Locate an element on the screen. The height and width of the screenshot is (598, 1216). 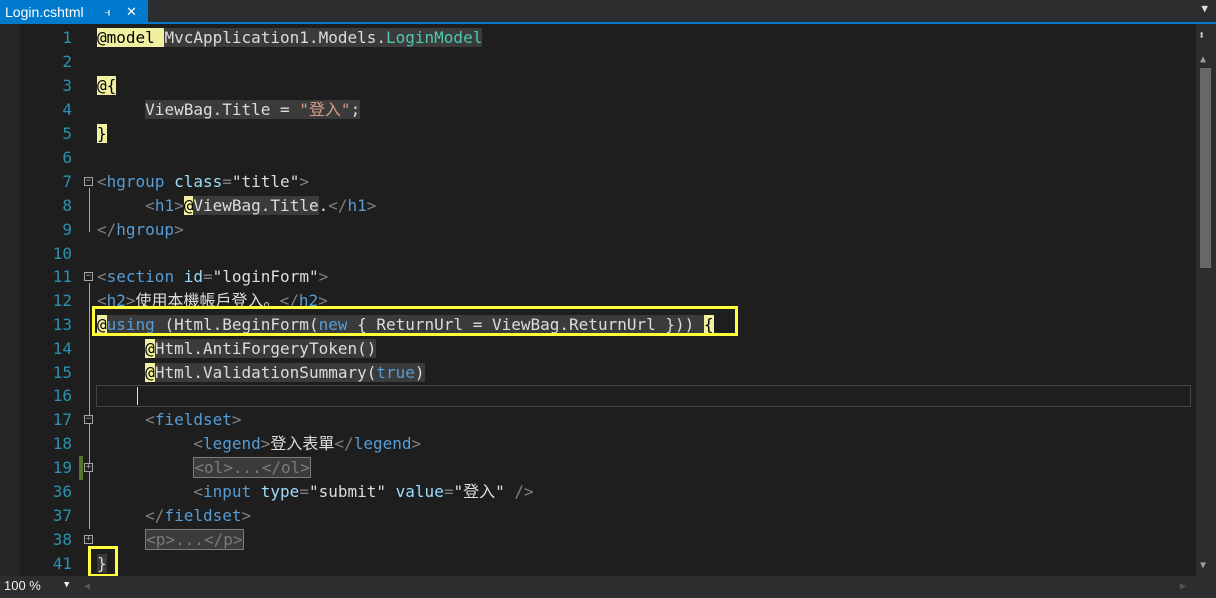
code-line-1: @model MvcApplication1.Models.LoginModel is located at coordinates (290, 38).